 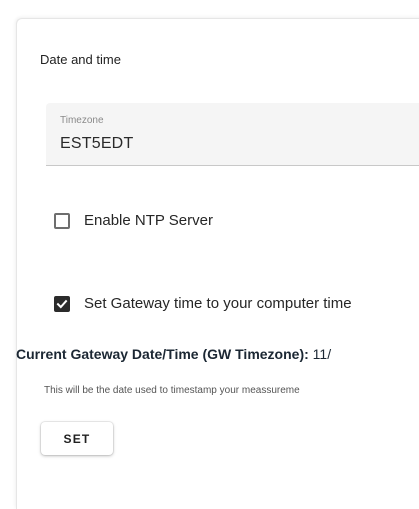 I want to click on timezone-field: Timezone EST5EDT, so click(x=232, y=134).